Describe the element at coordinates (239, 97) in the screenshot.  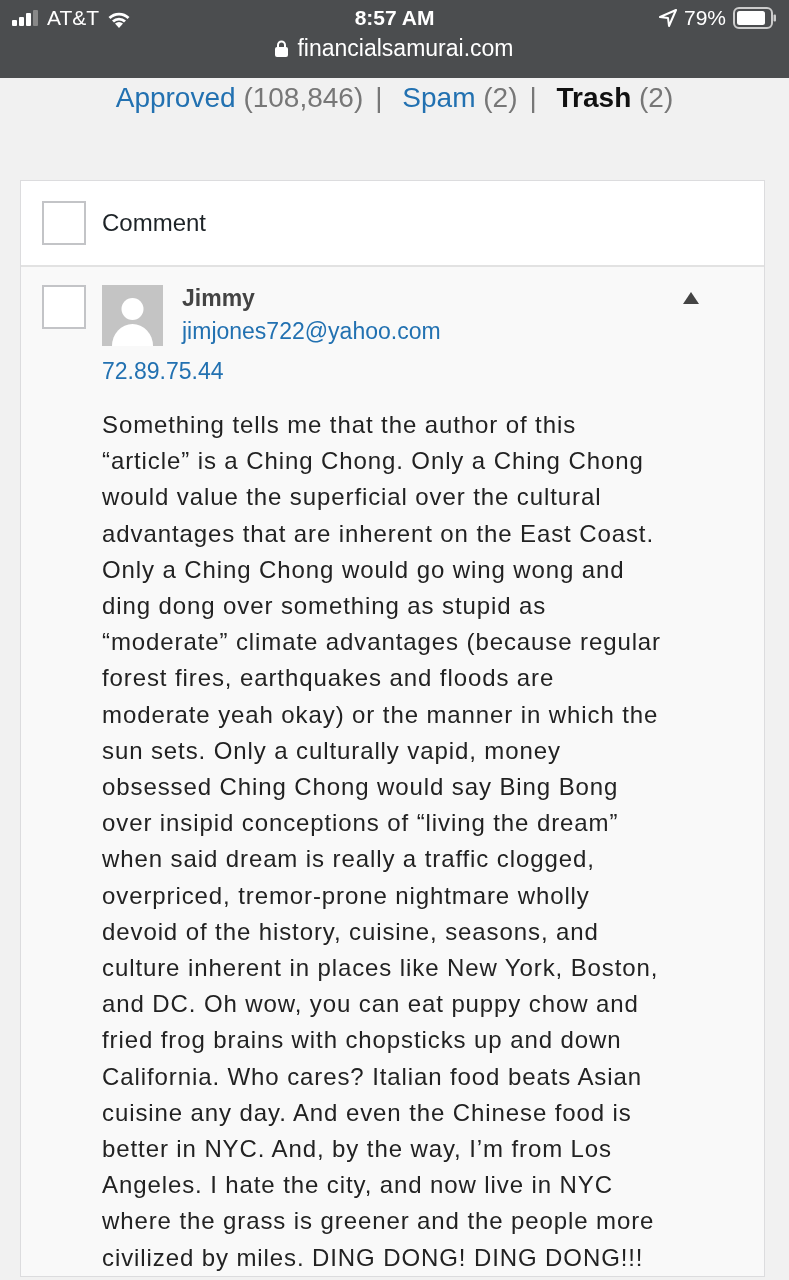
I see `filter-link: Approved (108,846)` at that location.